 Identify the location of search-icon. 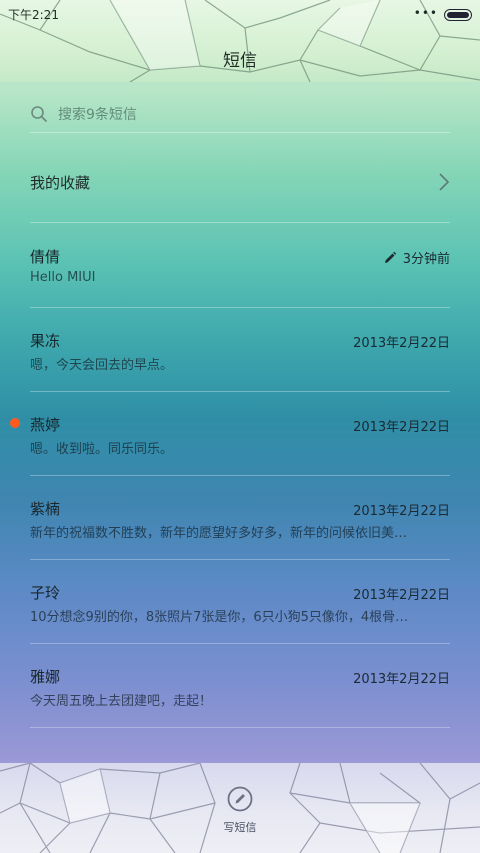
(39, 114).